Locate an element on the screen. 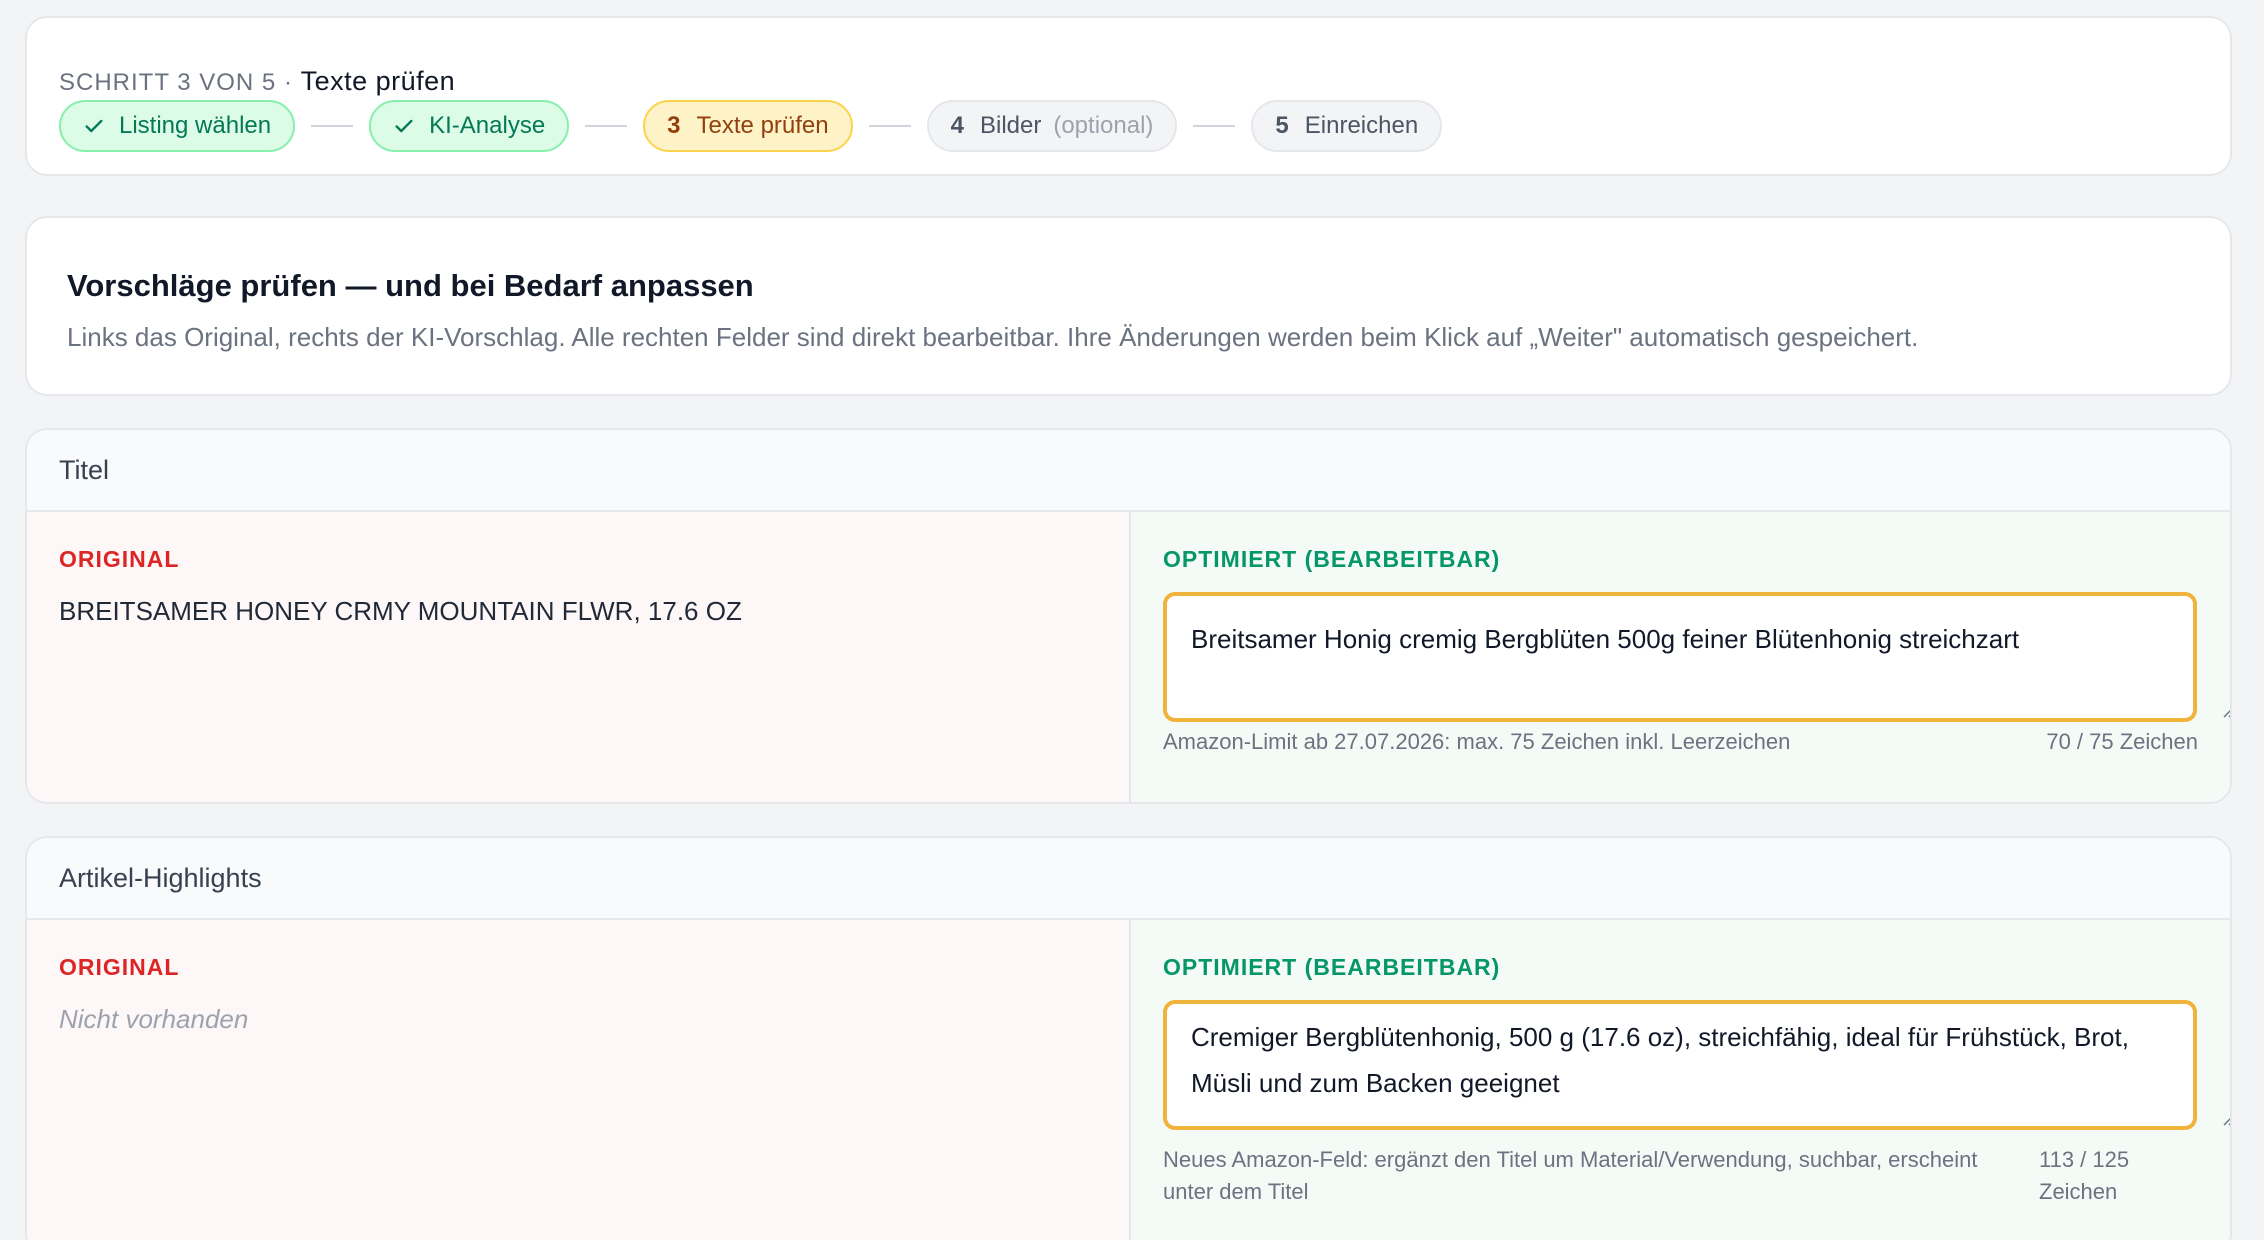 The height and width of the screenshot is (1240, 2264). step-label: Texte prüfen is located at coordinates (762, 125).